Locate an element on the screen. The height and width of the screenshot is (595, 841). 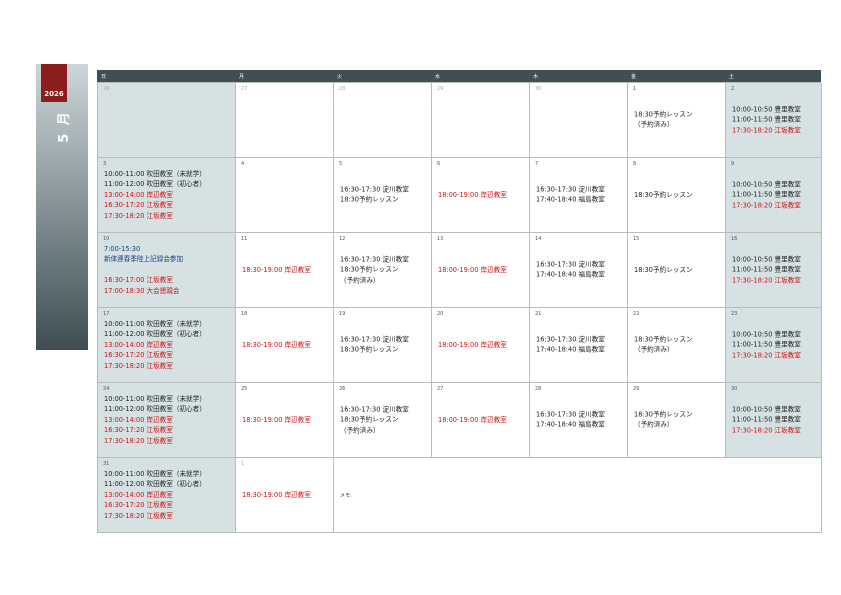
day-number: 17 is located at coordinates (106, 314).